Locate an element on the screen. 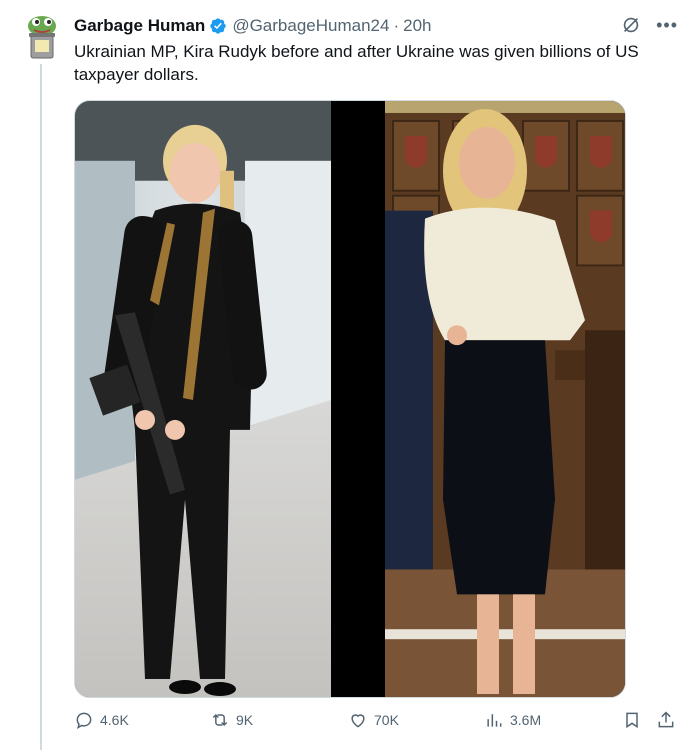 Image resolution: width=698 pixels, height=750 pixels. analytics-icon is located at coordinates (494, 720).